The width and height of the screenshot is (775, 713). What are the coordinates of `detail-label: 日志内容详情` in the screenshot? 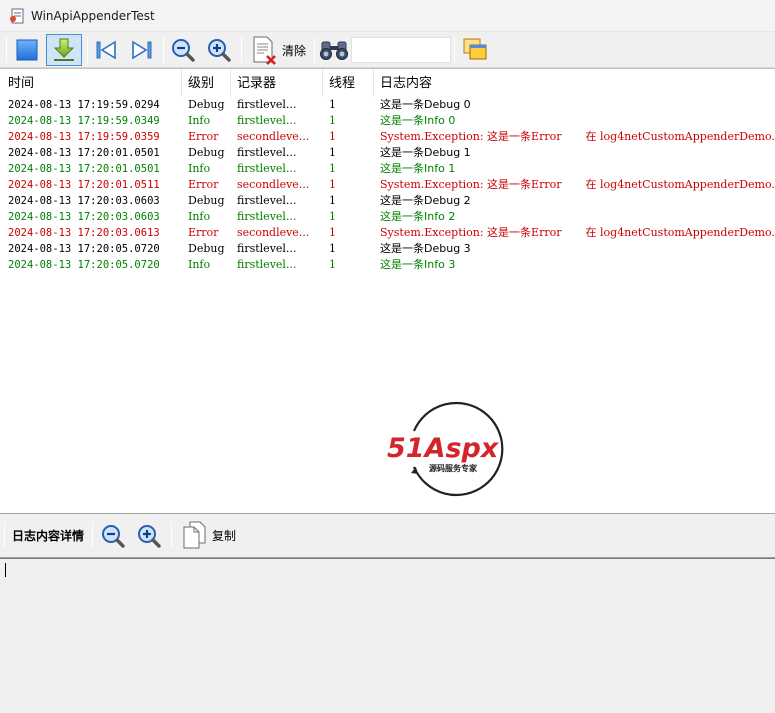 It's located at (48, 536).